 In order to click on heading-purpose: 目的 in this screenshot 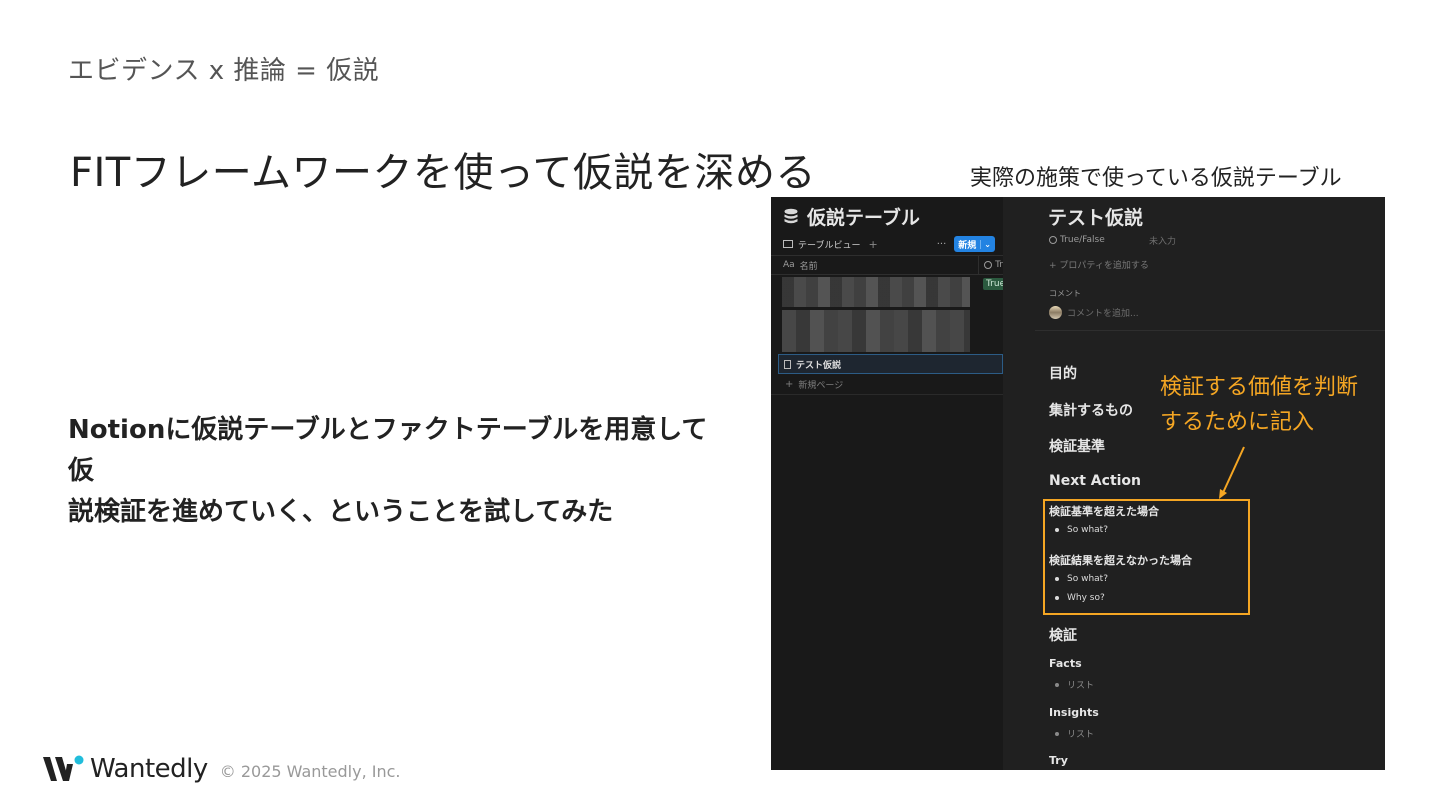, I will do `click(1063, 374)`.